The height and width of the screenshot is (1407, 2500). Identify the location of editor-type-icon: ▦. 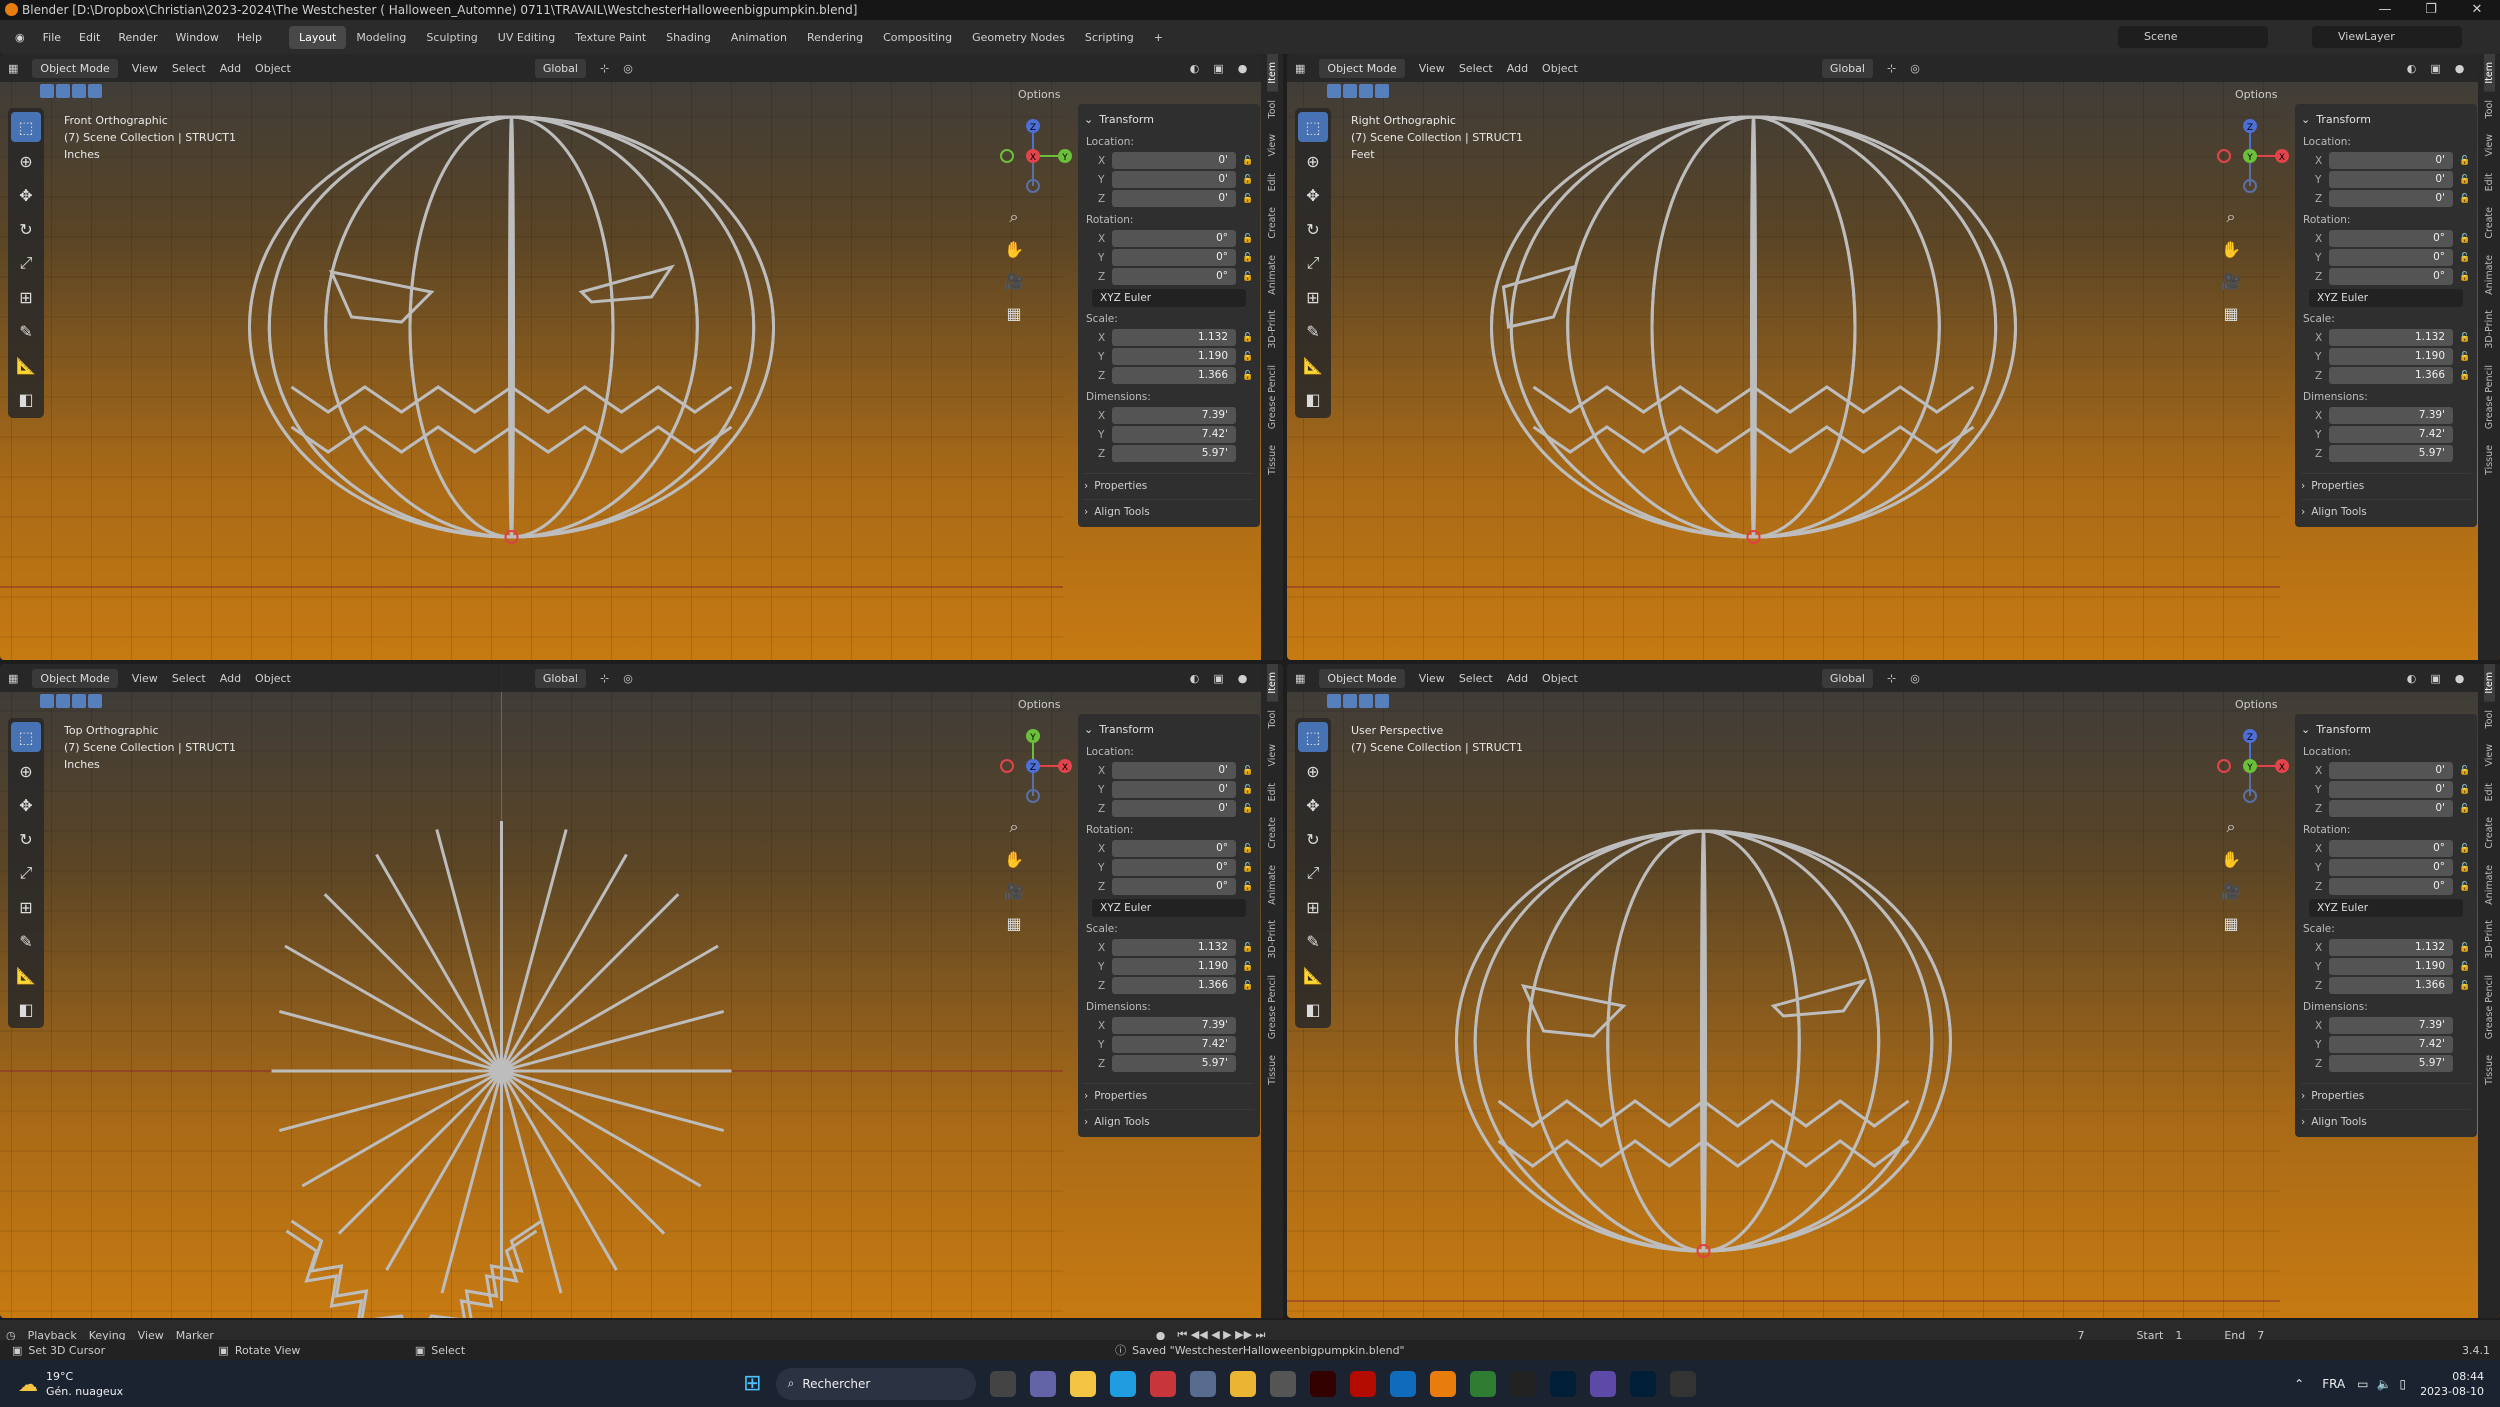
(13, 68).